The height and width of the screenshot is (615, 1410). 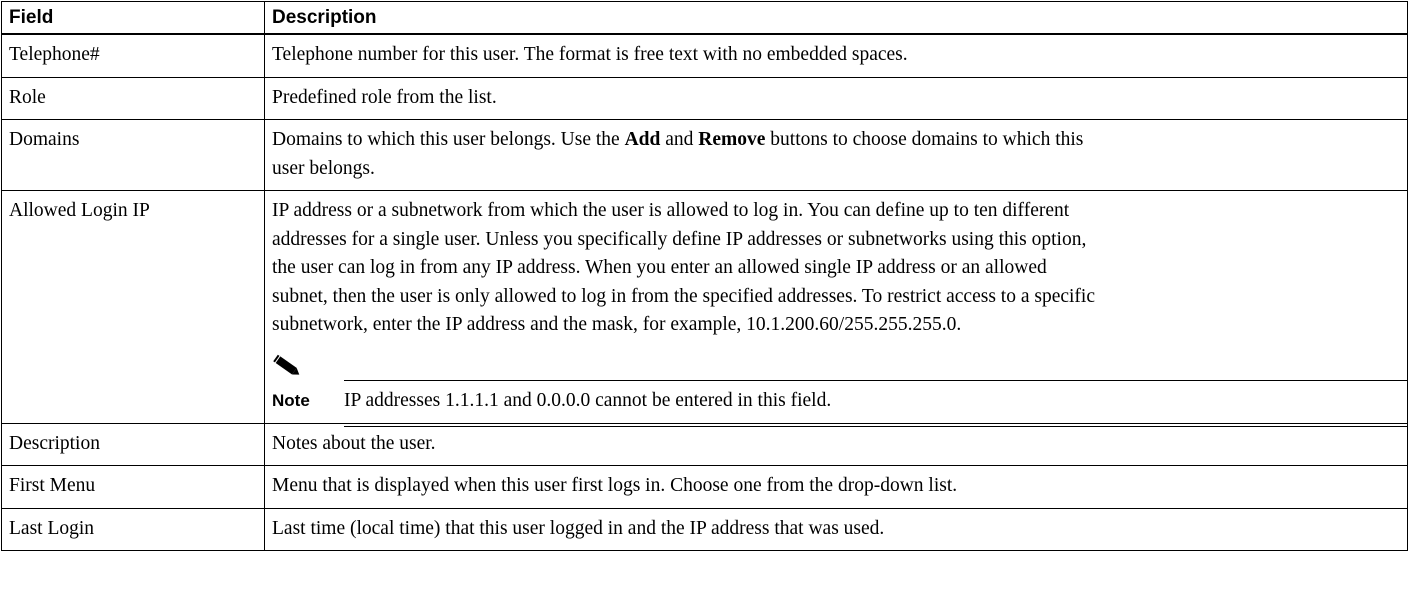 What do you see at coordinates (924, 139) in the screenshot?
I see `description-text: buttons to choose domains to which this` at bounding box center [924, 139].